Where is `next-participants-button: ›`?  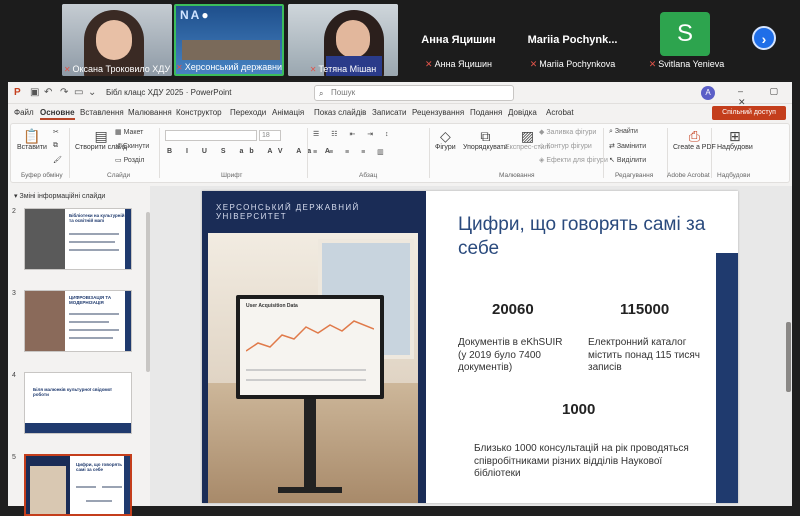
next-participants-button: › is located at coordinates (764, 38).